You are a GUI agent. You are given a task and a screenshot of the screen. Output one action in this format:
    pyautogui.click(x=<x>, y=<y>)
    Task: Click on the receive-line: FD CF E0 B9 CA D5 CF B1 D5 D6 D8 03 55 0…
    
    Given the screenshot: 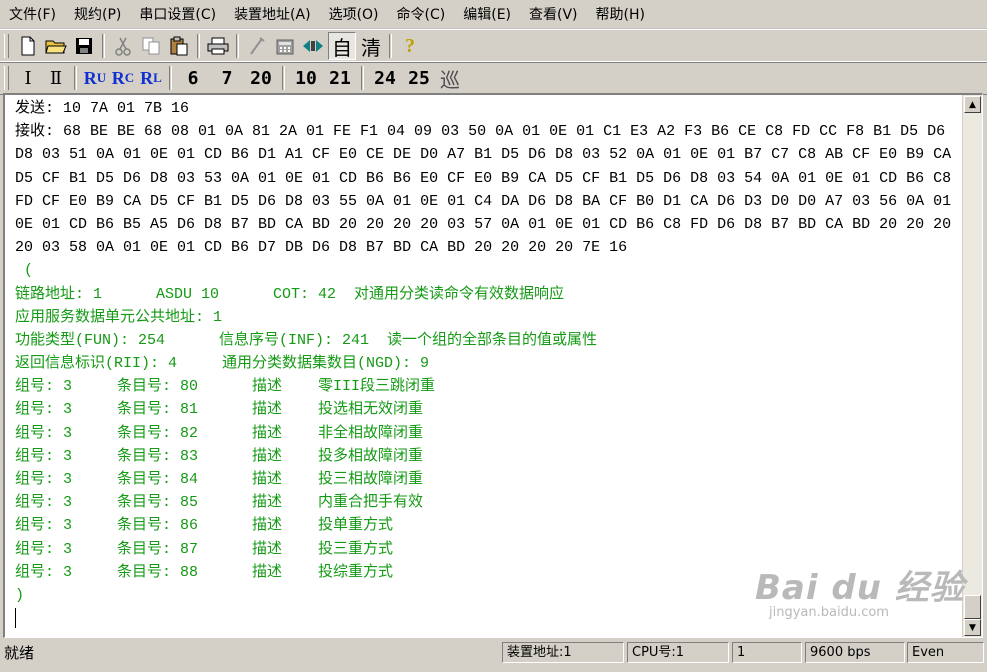 What is the action you would take?
    pyautogui.click(x=483, y=201)
    